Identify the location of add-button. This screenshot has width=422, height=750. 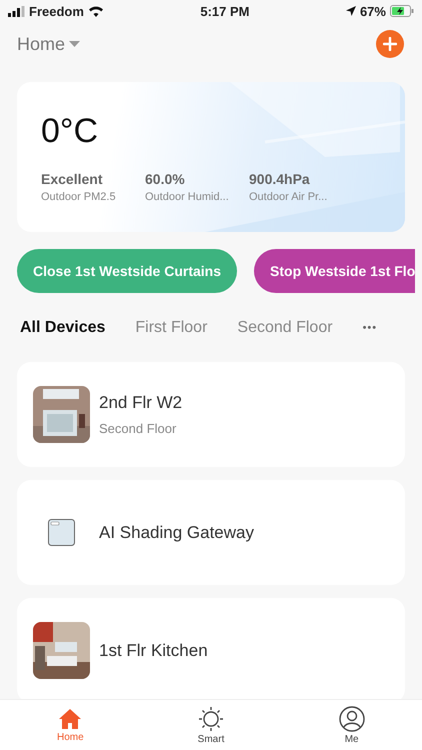
(390, 44).